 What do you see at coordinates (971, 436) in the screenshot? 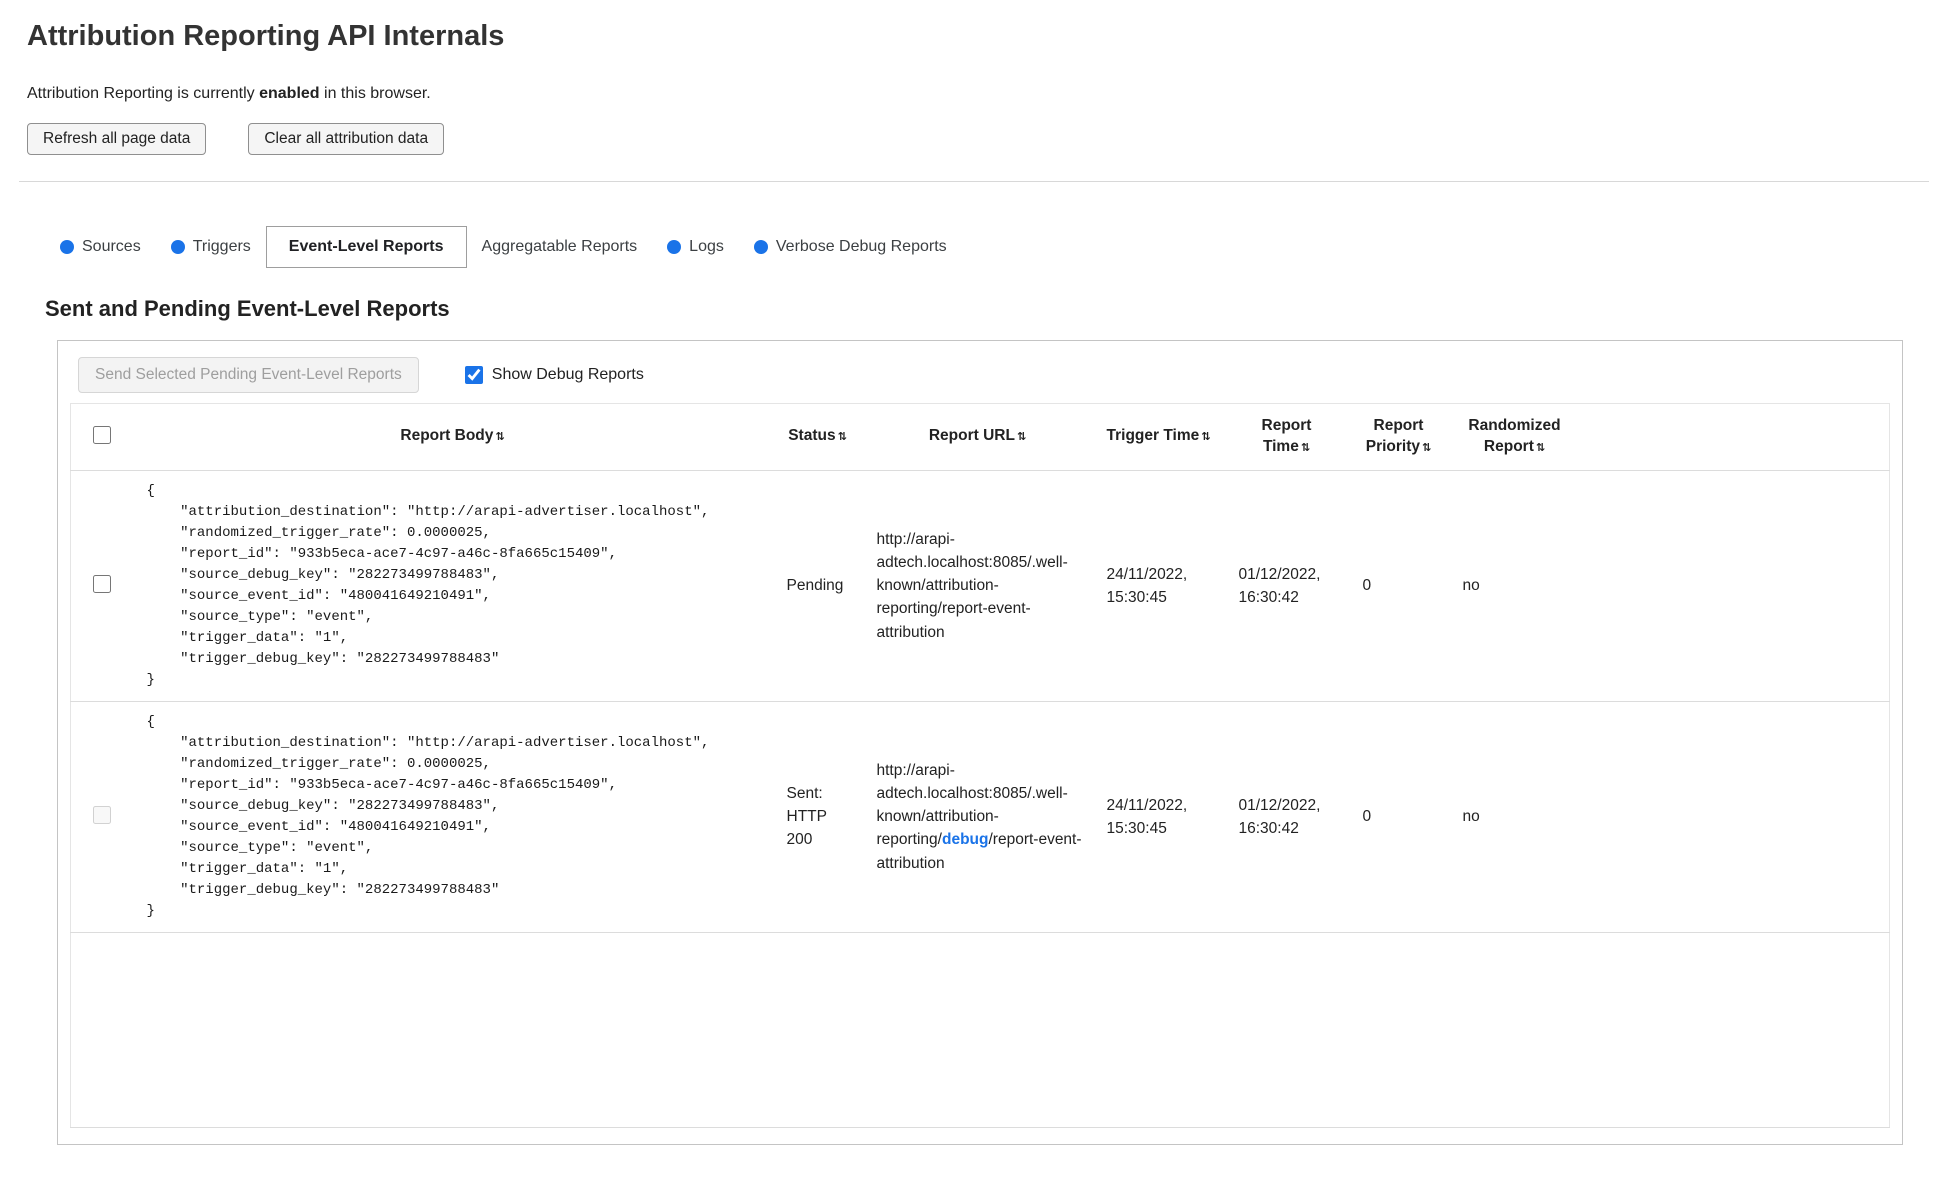
I see `header-label: Report URL` at bounding box center [971, 436].